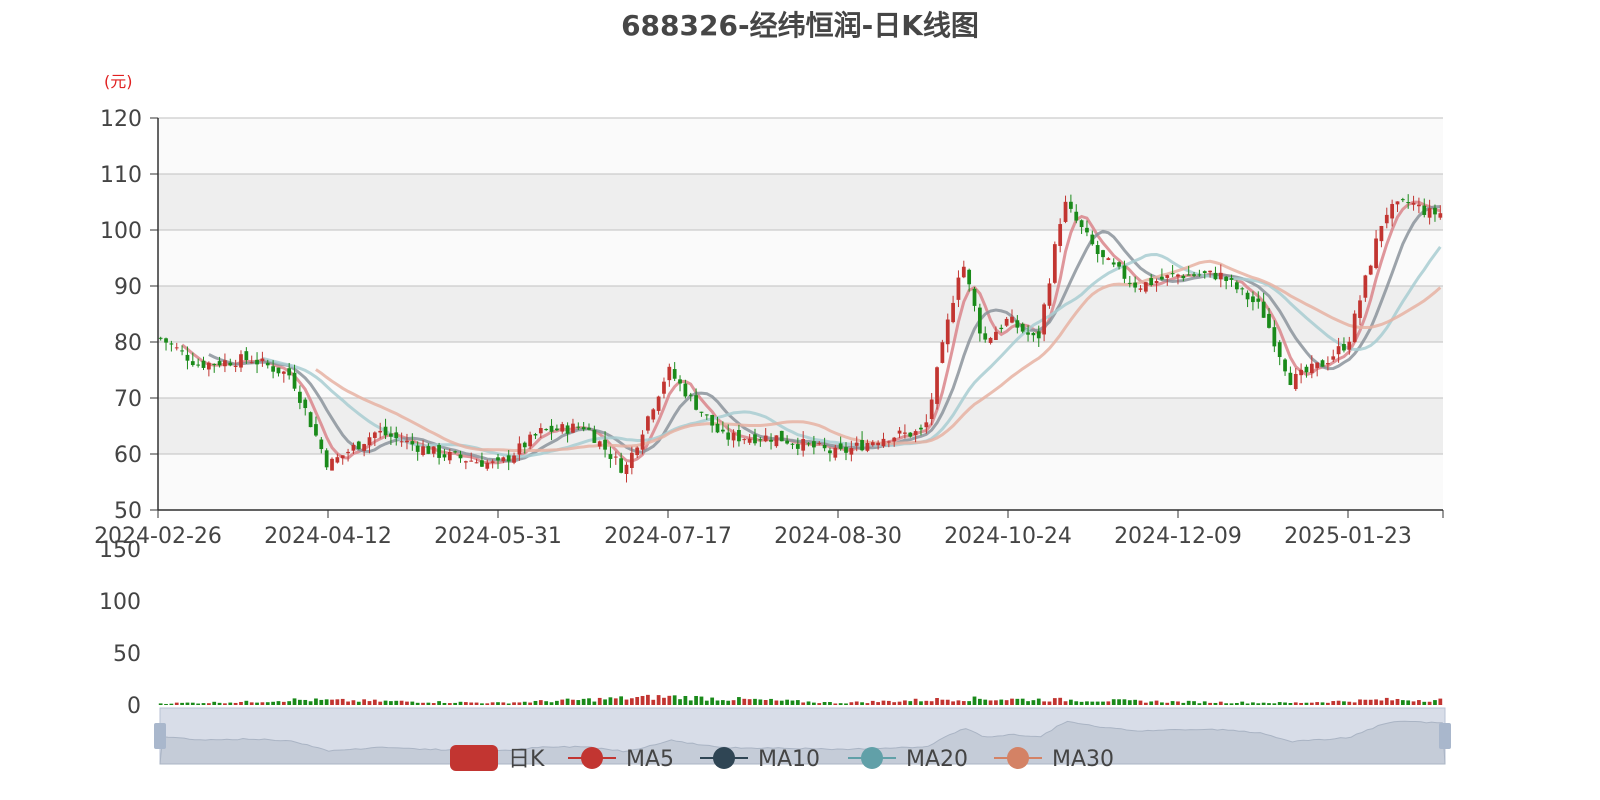 The height and width of the screenshot is (800, 1600). Describe the element at coordinates (128, 343) in the screenshot. I see `y-tick-label: 80` at that location.